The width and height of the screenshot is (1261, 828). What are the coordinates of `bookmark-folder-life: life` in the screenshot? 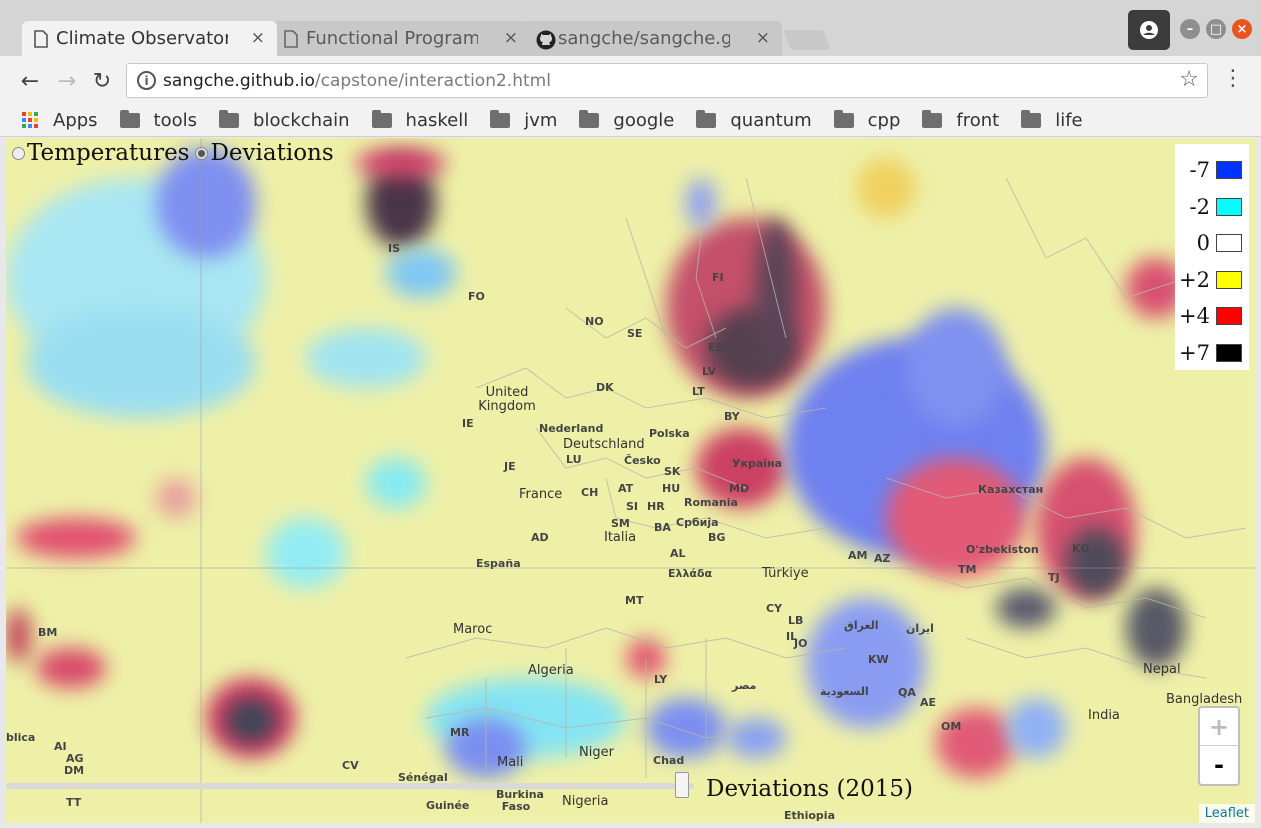 It's located at (1052, 120).